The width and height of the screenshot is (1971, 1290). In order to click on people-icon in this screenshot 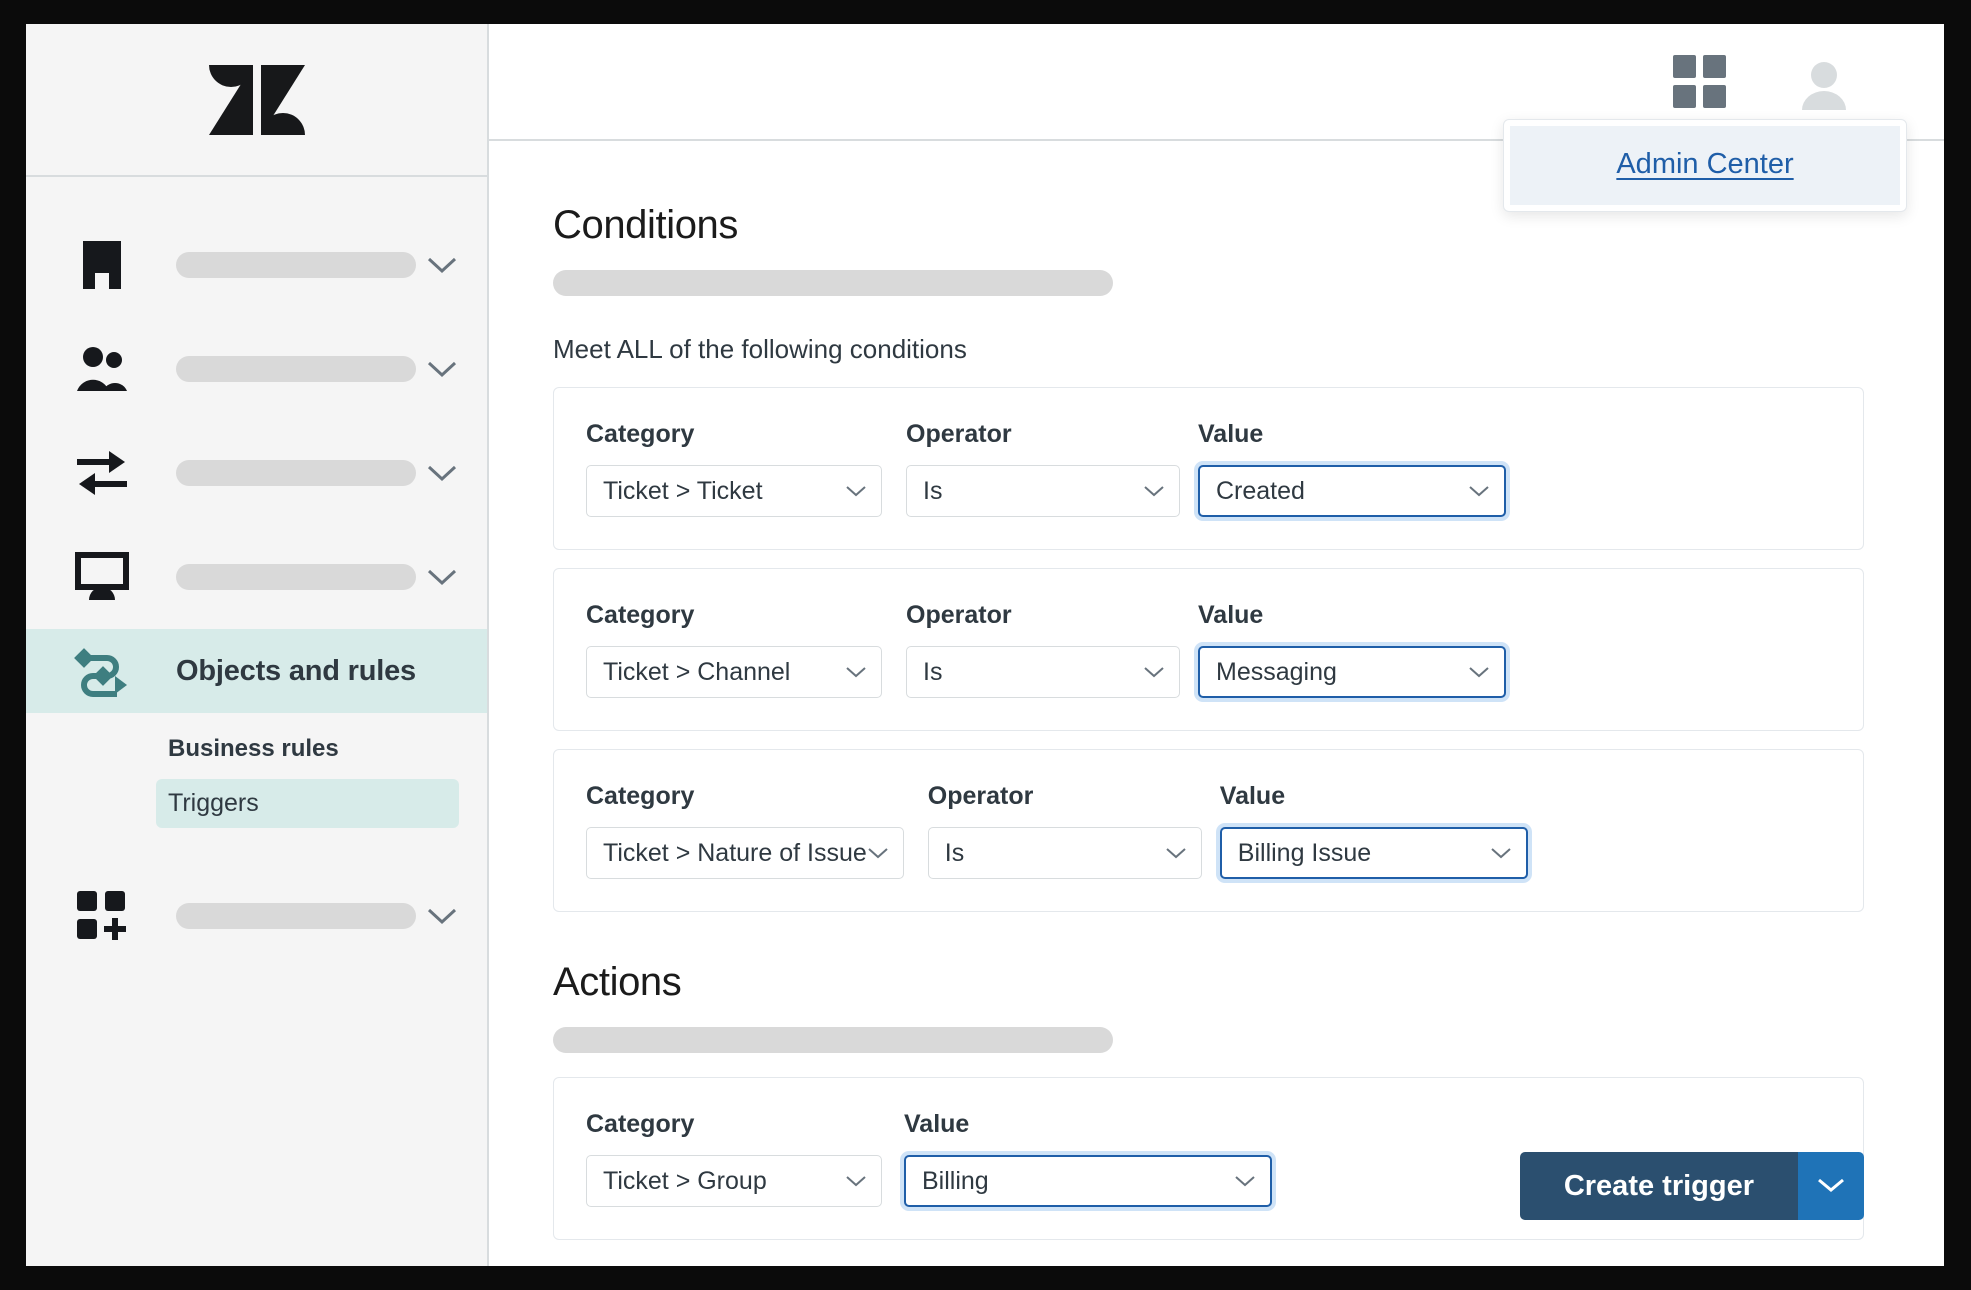, I will do `click(102, 369)`.